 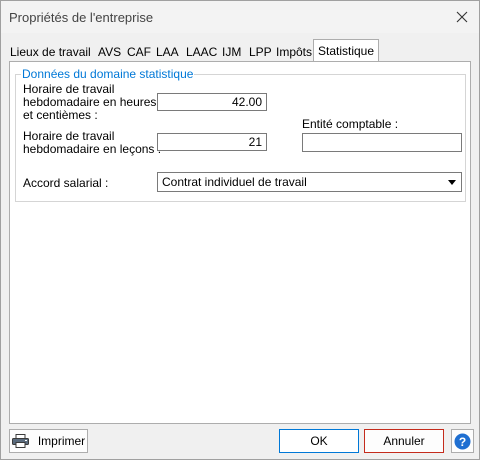 What do you see at coordinates (50, 52) in the screenshot?
I see `tab-lieux-de-travail: Lieux de travail` at bounding box center [50, 52].